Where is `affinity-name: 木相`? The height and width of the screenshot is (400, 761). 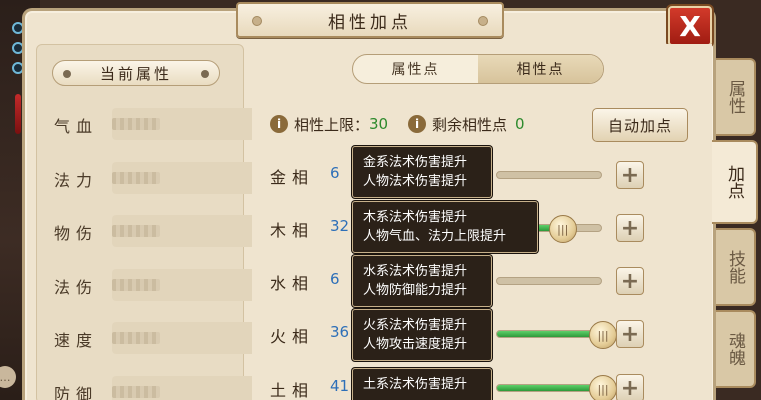 affinity-name: 木相 is located at coordinates (292, 230).